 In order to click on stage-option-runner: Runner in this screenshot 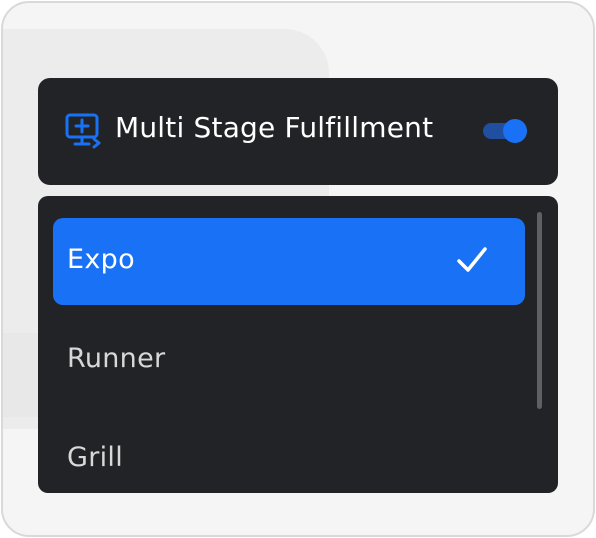, I will do `click(289, 360)`.